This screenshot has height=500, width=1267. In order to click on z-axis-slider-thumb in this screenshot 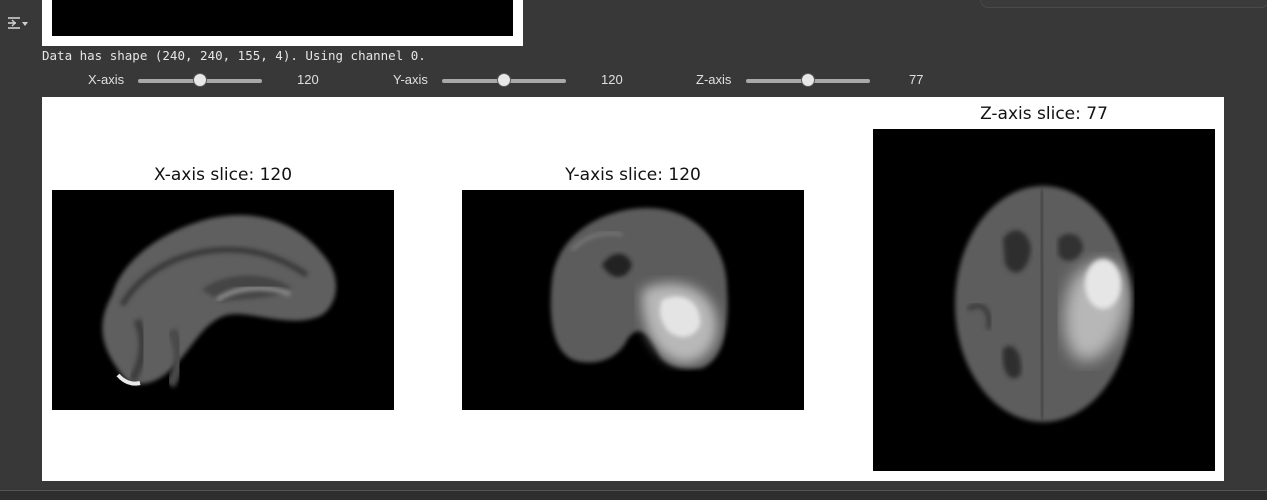, I will do `click(808, 80)`.